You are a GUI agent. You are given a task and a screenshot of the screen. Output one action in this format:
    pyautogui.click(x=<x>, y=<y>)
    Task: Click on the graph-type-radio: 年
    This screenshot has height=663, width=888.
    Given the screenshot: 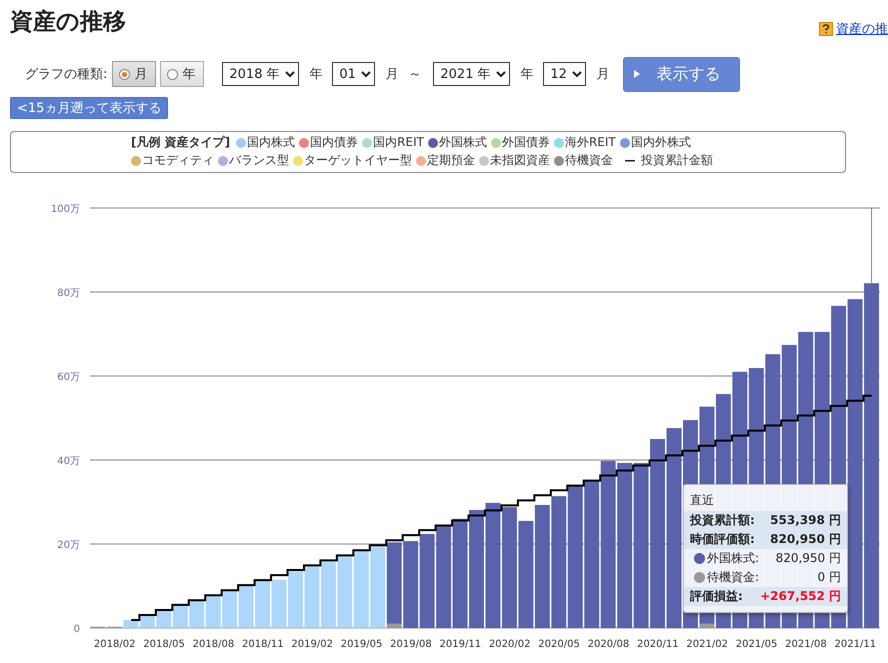 What is the action you would take?
    pyautogui.click(x=182, y=74)
    